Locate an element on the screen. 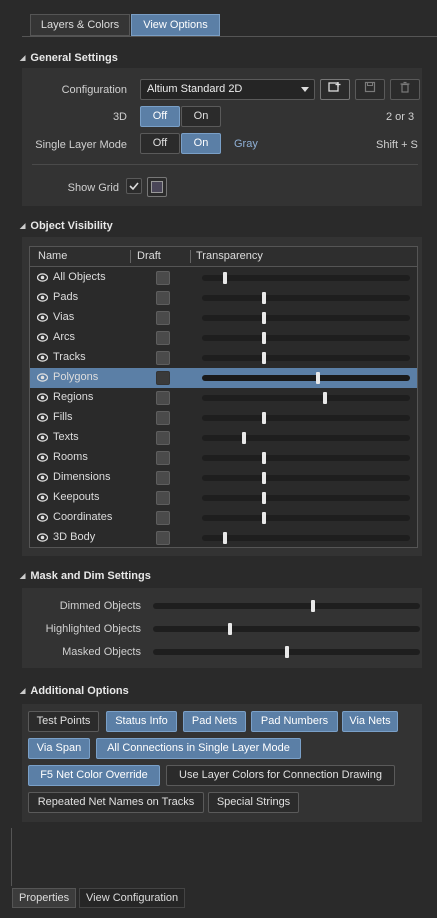  option-toggle-button: F5 Net Color Override is located at coordinates (94, 775).